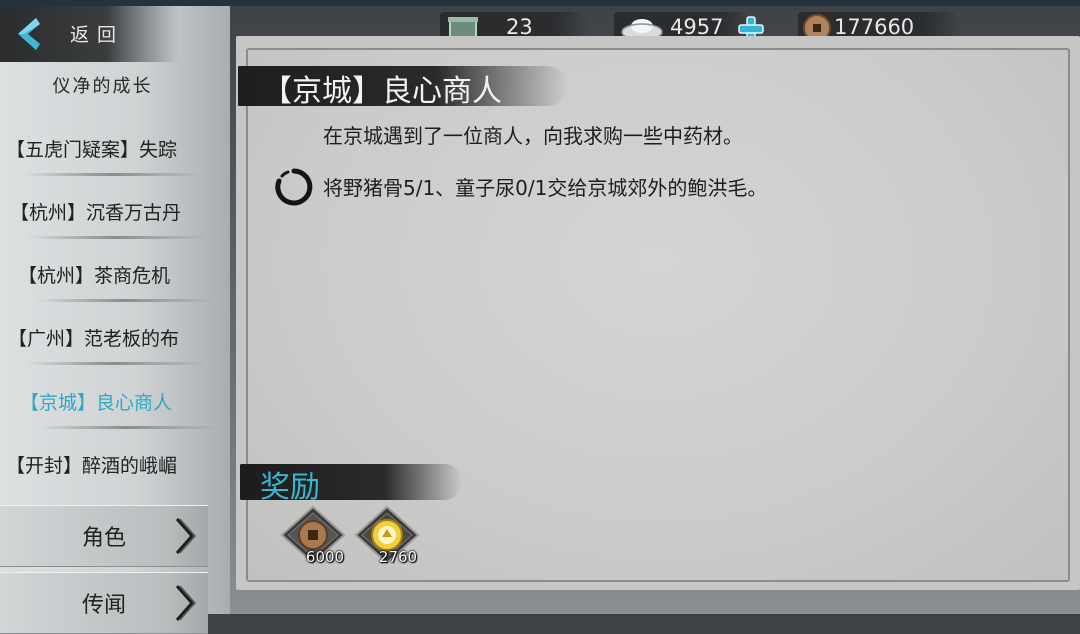 The height and width of the screenshot is (634, 1080). Describe the element at coordinates (96, 213) in the screenshot. I see `quest-label: 【杭州】沉香万古丹` at that location.